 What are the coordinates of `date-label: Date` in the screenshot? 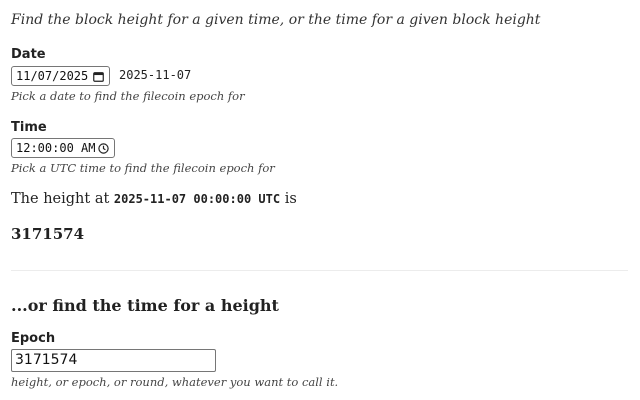 It's located at (28, 54).